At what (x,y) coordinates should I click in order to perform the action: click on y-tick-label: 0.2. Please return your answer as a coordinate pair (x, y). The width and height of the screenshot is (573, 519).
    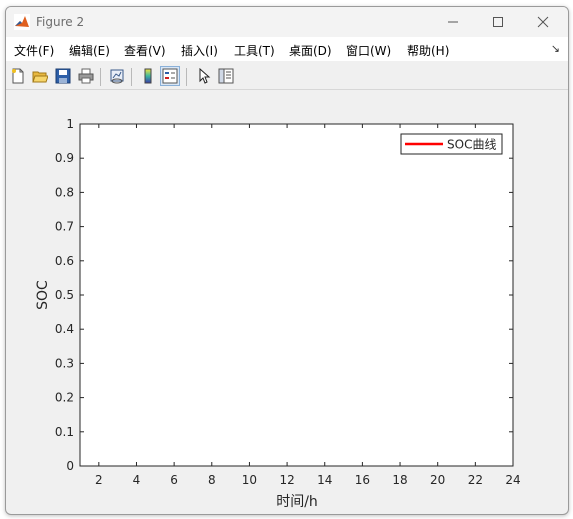
    Looking at the image, I should click on (64, 398).